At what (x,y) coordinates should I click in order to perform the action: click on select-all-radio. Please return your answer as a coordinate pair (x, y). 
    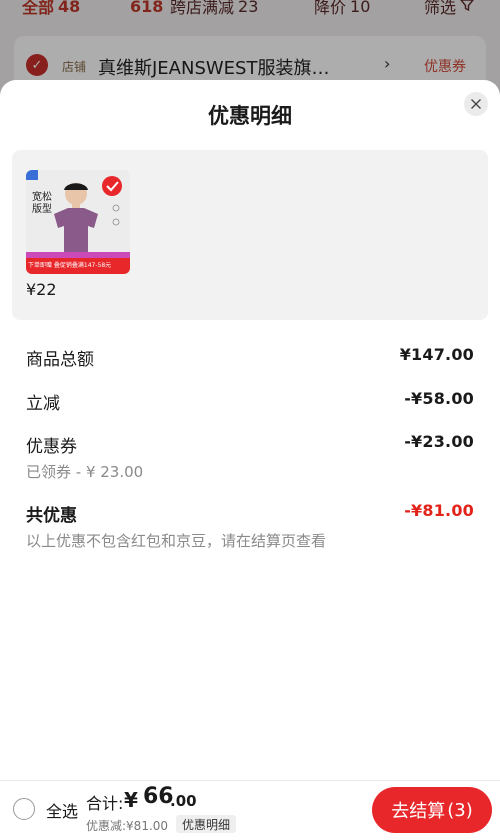
    Looking at the image, I should click on (24, 809).